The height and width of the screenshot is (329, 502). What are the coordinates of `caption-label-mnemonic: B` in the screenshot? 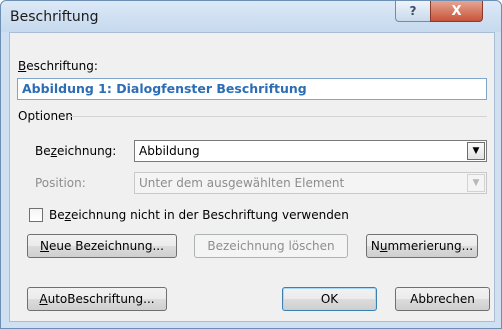 It's located at (22, 66).